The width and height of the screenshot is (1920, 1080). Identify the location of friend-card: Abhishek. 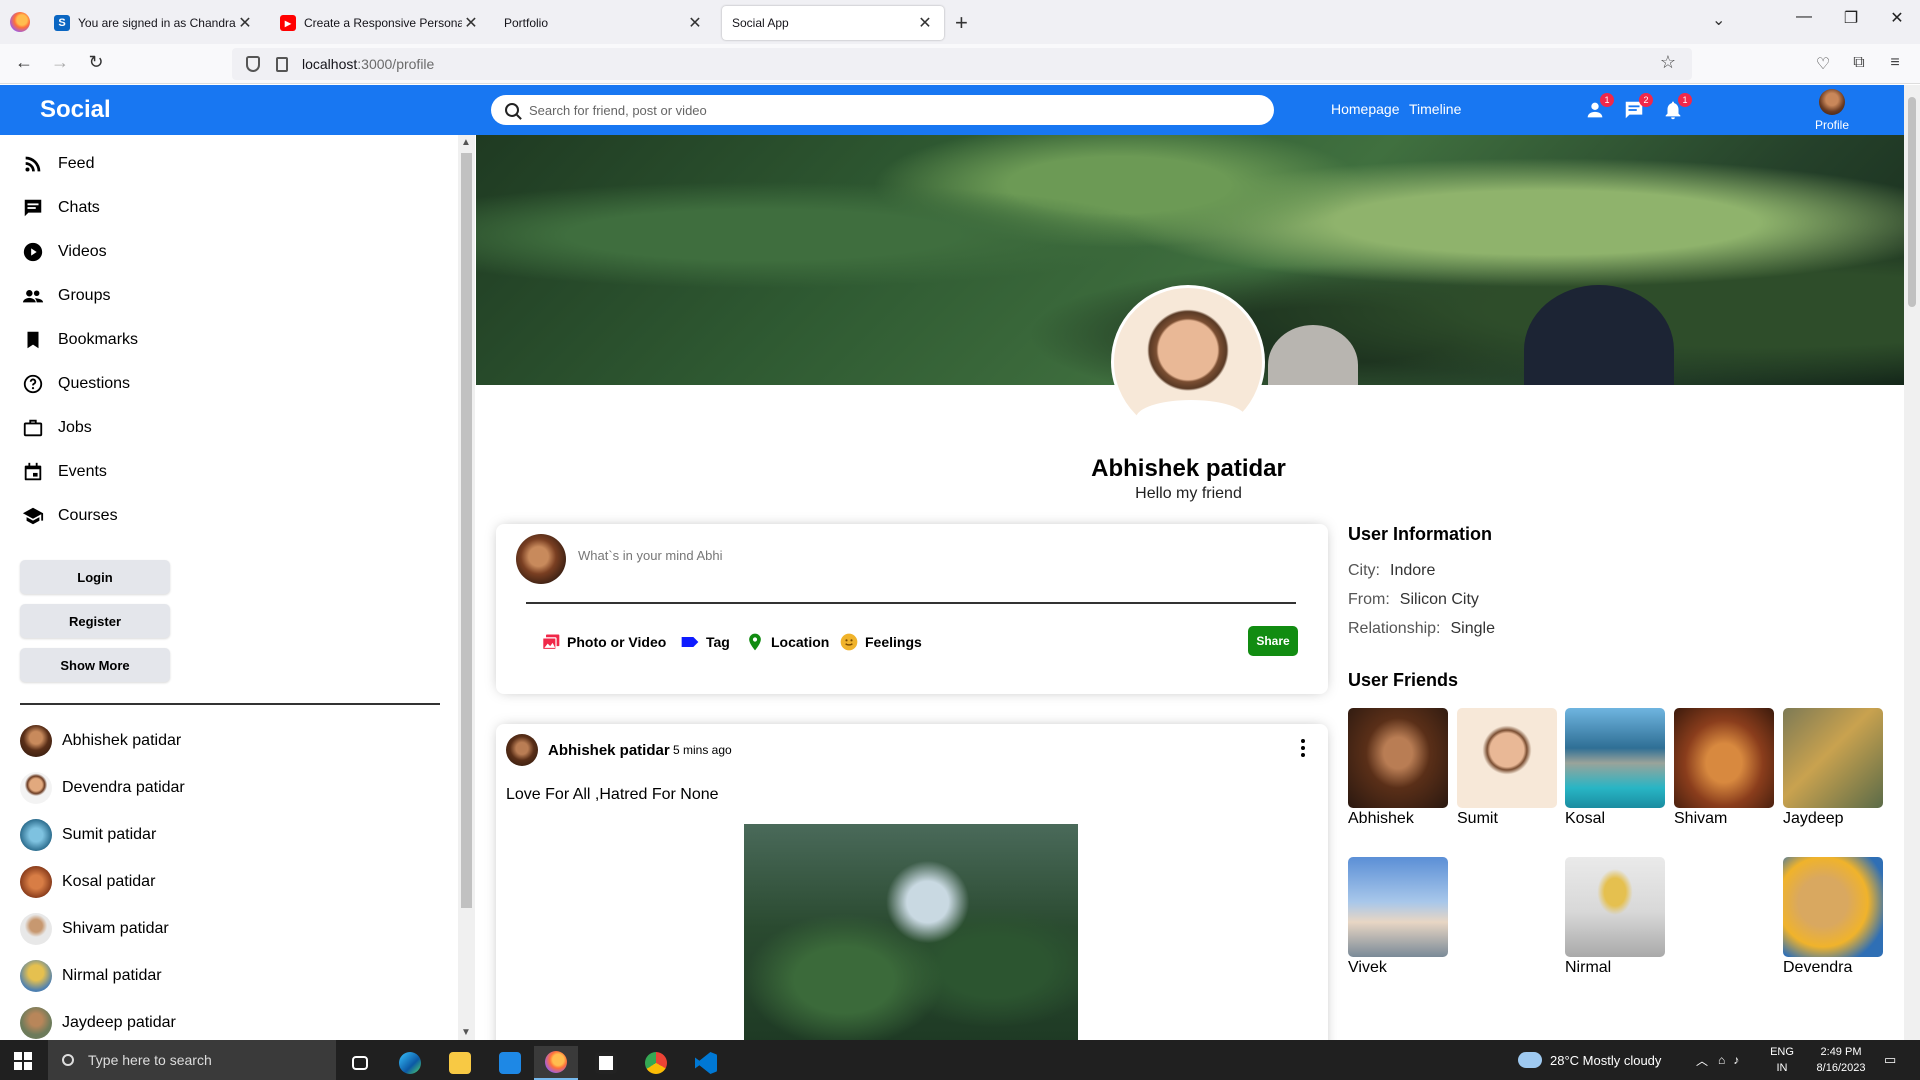
(1398, 768).